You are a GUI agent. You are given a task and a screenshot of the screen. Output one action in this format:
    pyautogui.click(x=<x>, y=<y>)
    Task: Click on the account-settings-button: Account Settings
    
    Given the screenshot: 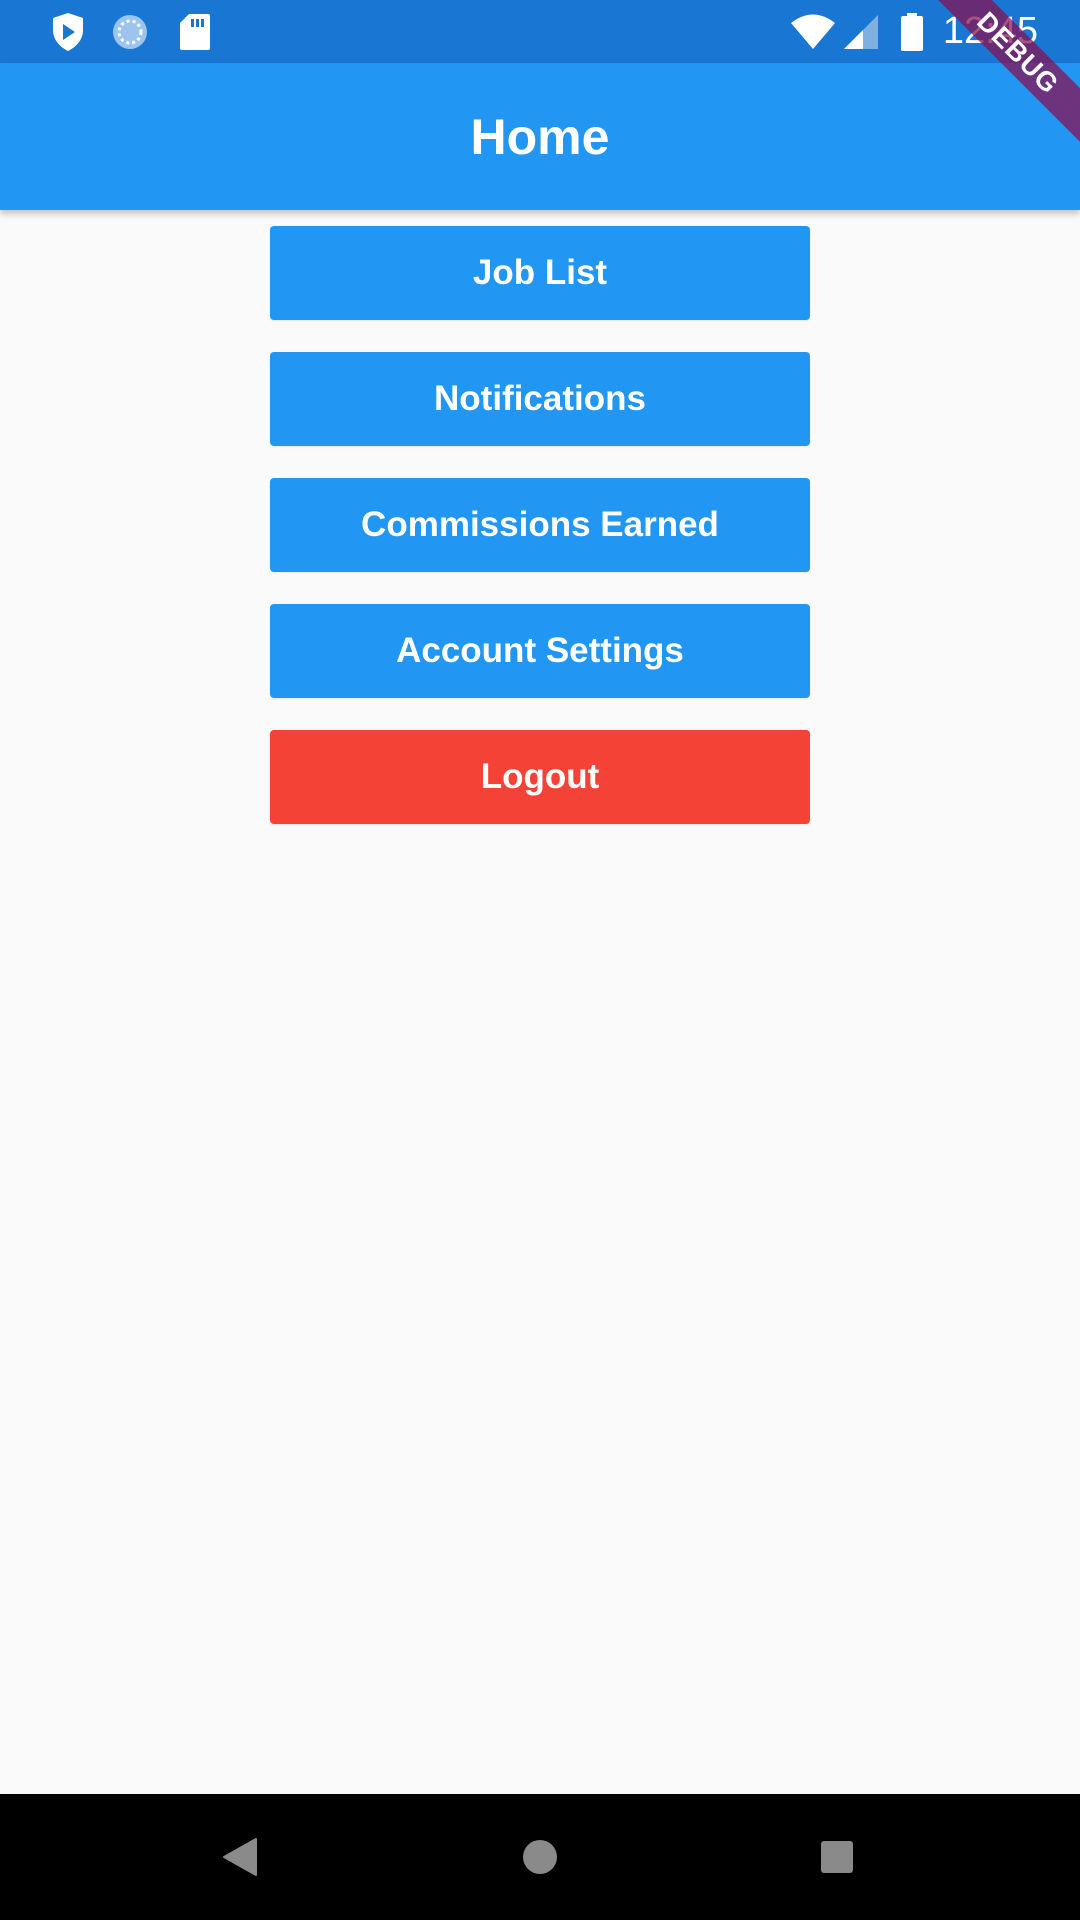 What is the action you would take?
    pyautogui.click(x=540, y=651)
    